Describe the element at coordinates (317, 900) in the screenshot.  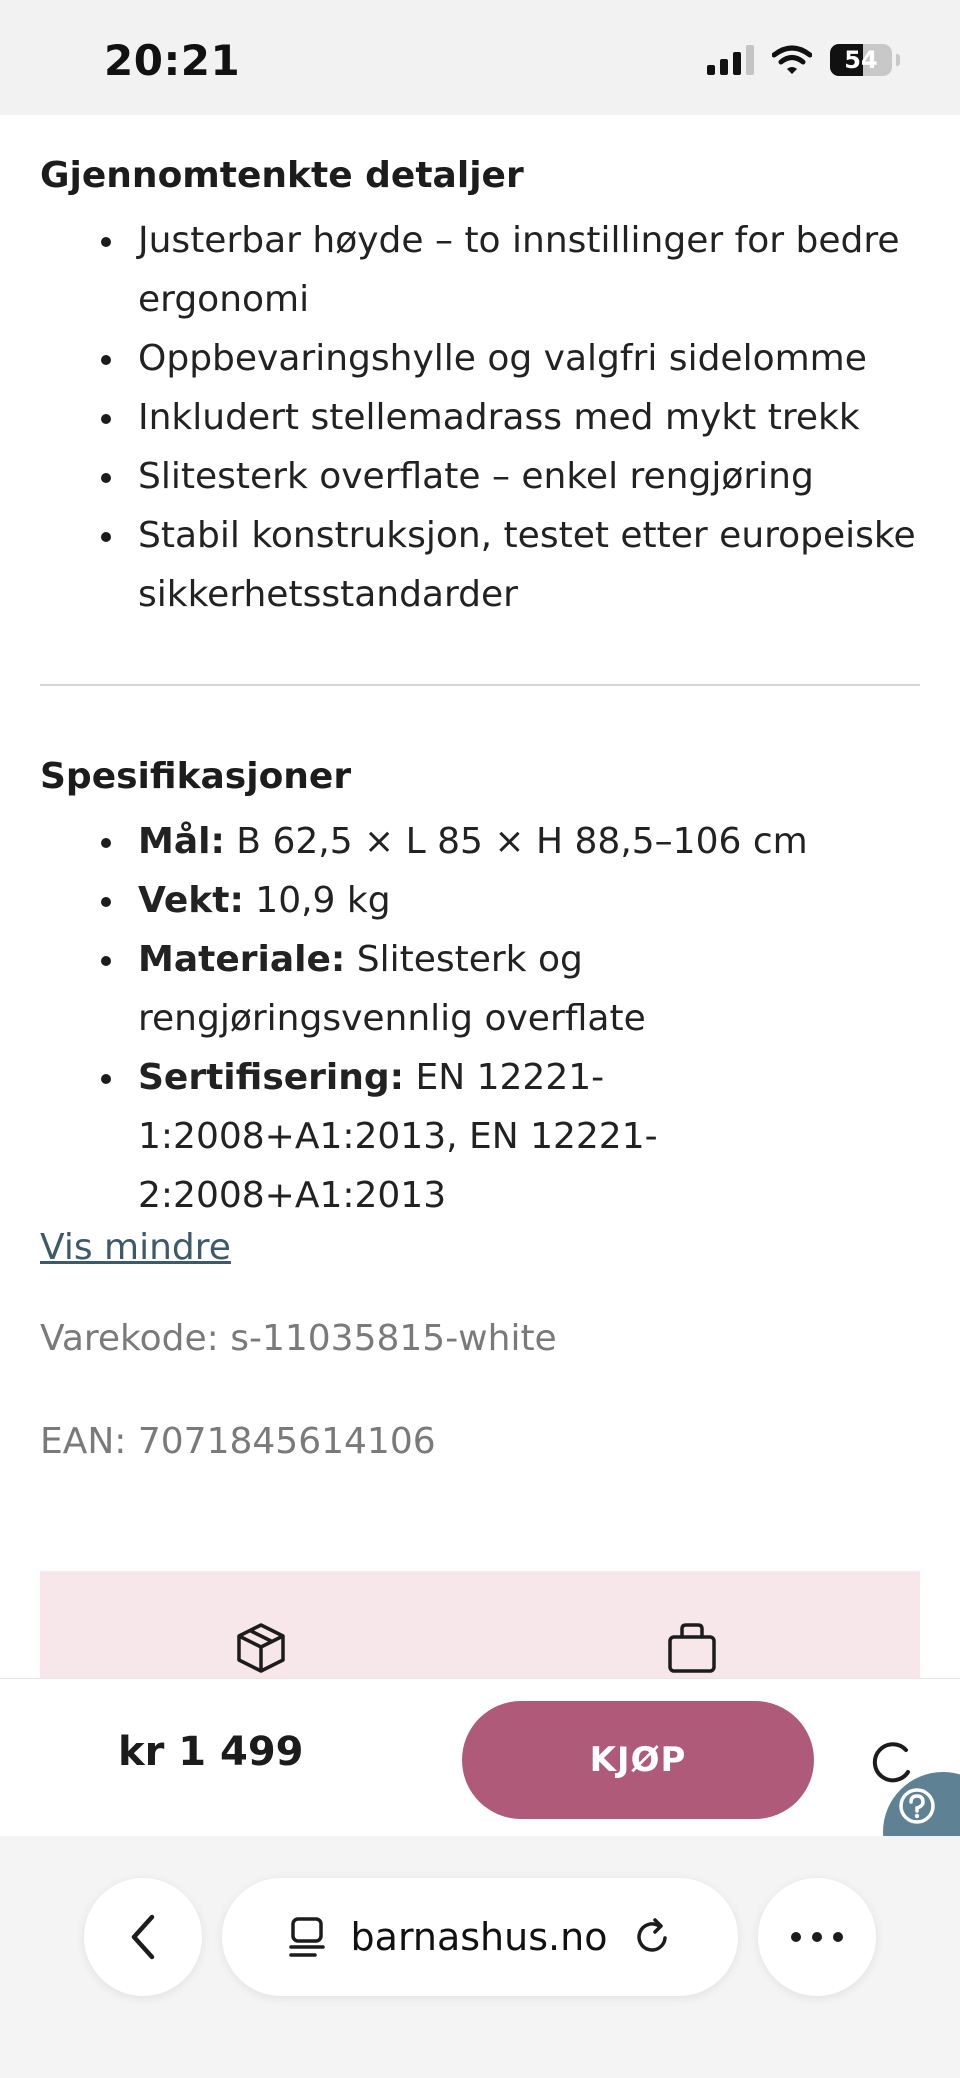
I see `spec-value: 10,9 kg` at that location.